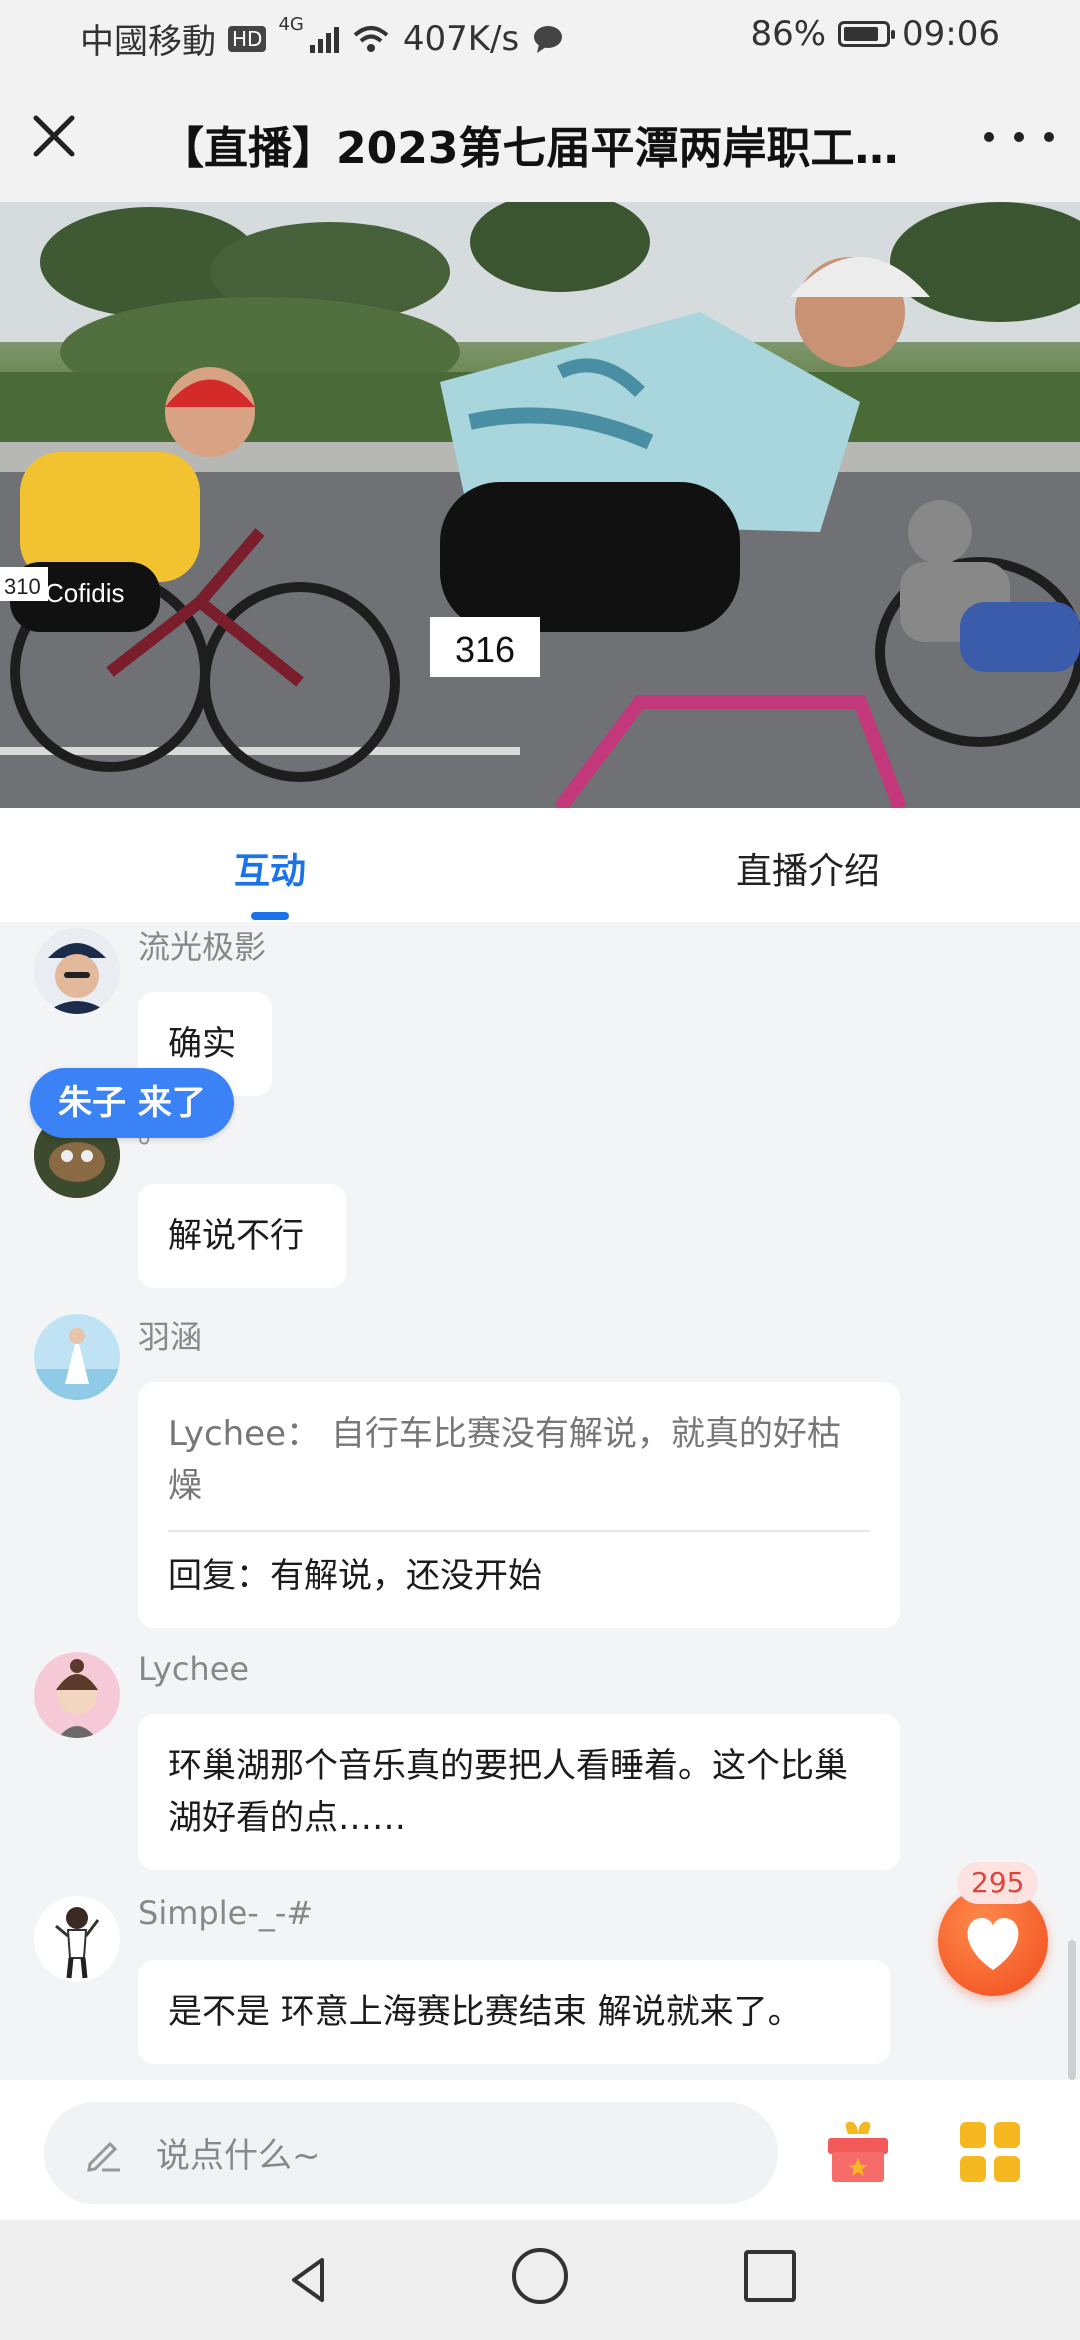  I want to click on more-options-icon, so click(1019, 137).